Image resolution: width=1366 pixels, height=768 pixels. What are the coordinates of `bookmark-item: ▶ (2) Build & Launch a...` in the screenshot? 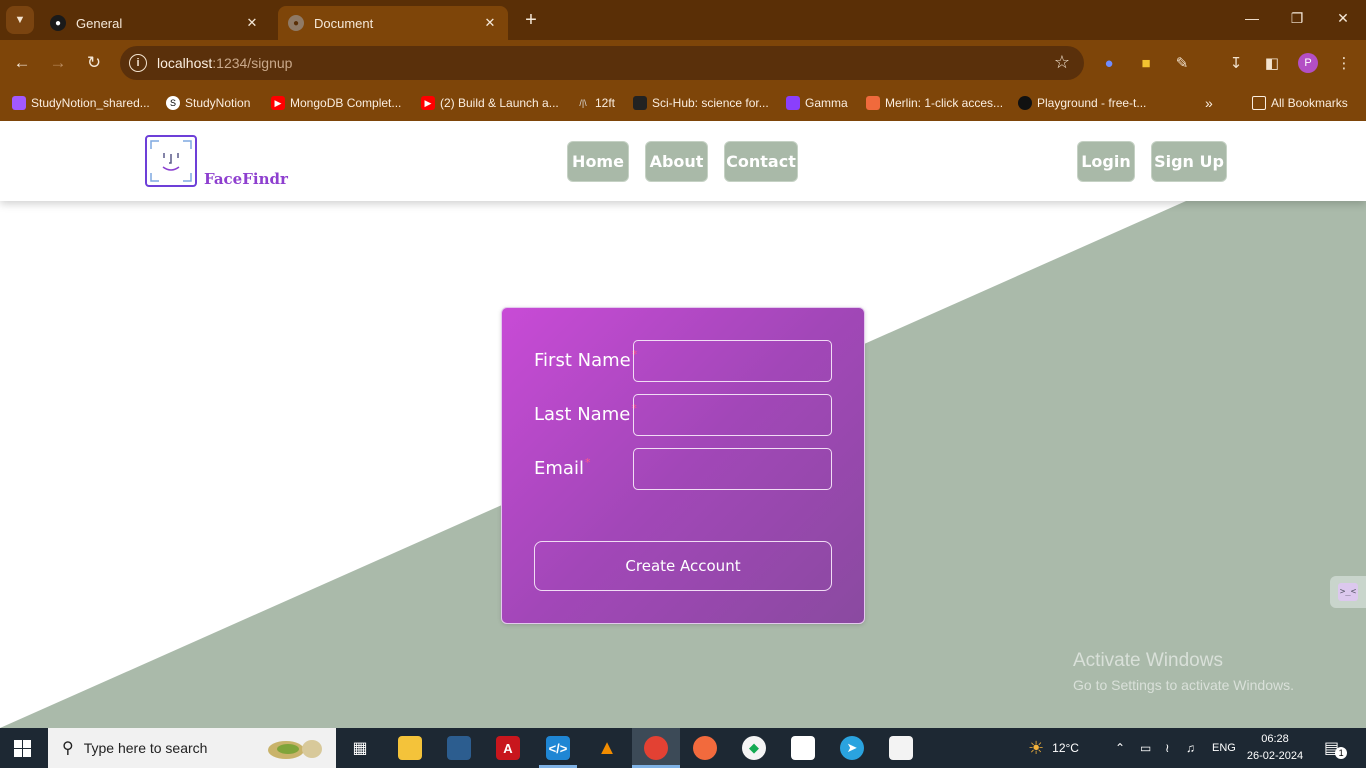 It's located at (490, 103).